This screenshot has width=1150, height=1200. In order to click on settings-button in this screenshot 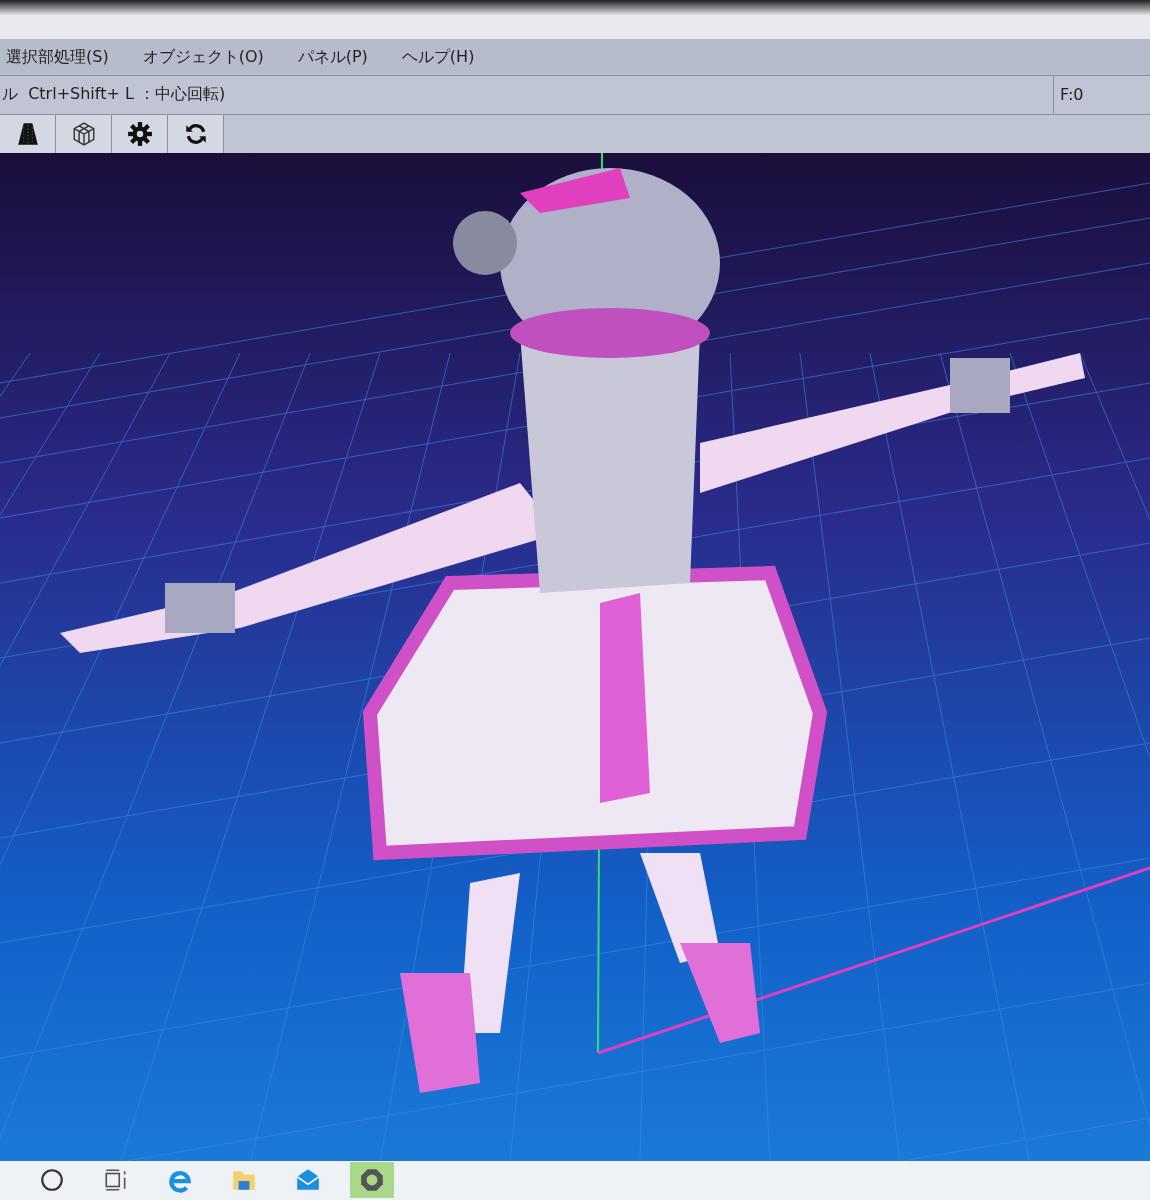, I will do `click(140, 133)`.